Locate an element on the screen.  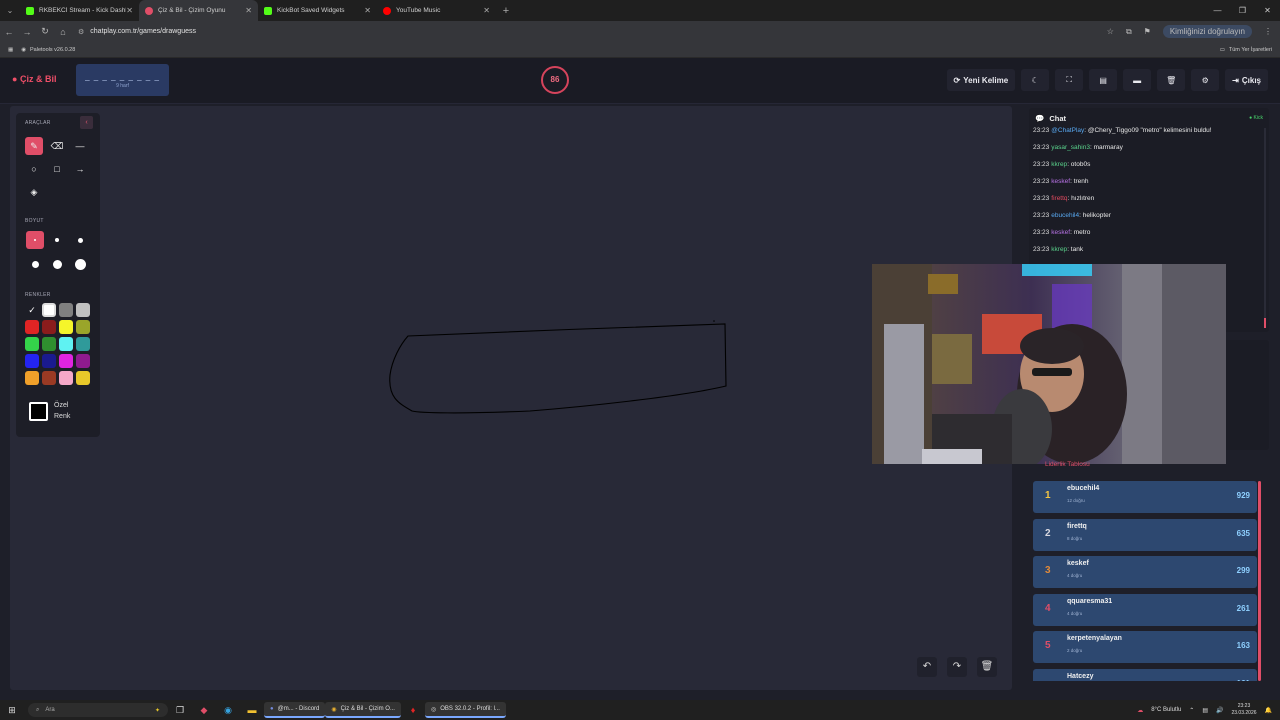
chat-username: @ChatPlay is located at coordinates (1067, 130).